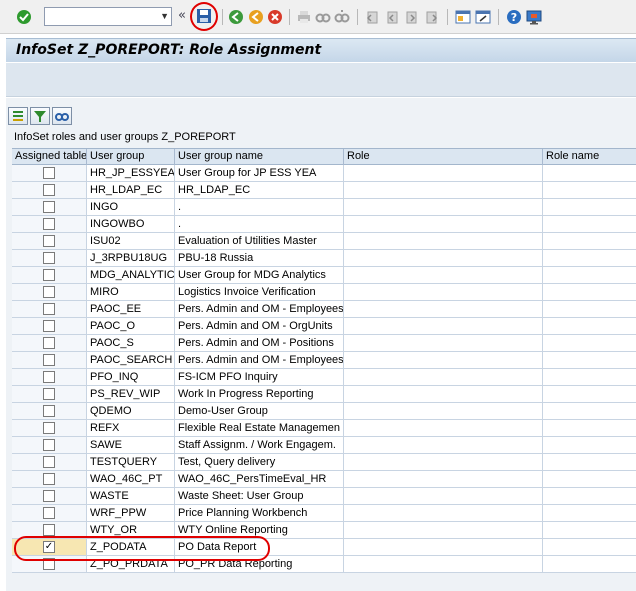  I want to click on user-group-cell: J_3RPBU18UG, so click(131, 258).